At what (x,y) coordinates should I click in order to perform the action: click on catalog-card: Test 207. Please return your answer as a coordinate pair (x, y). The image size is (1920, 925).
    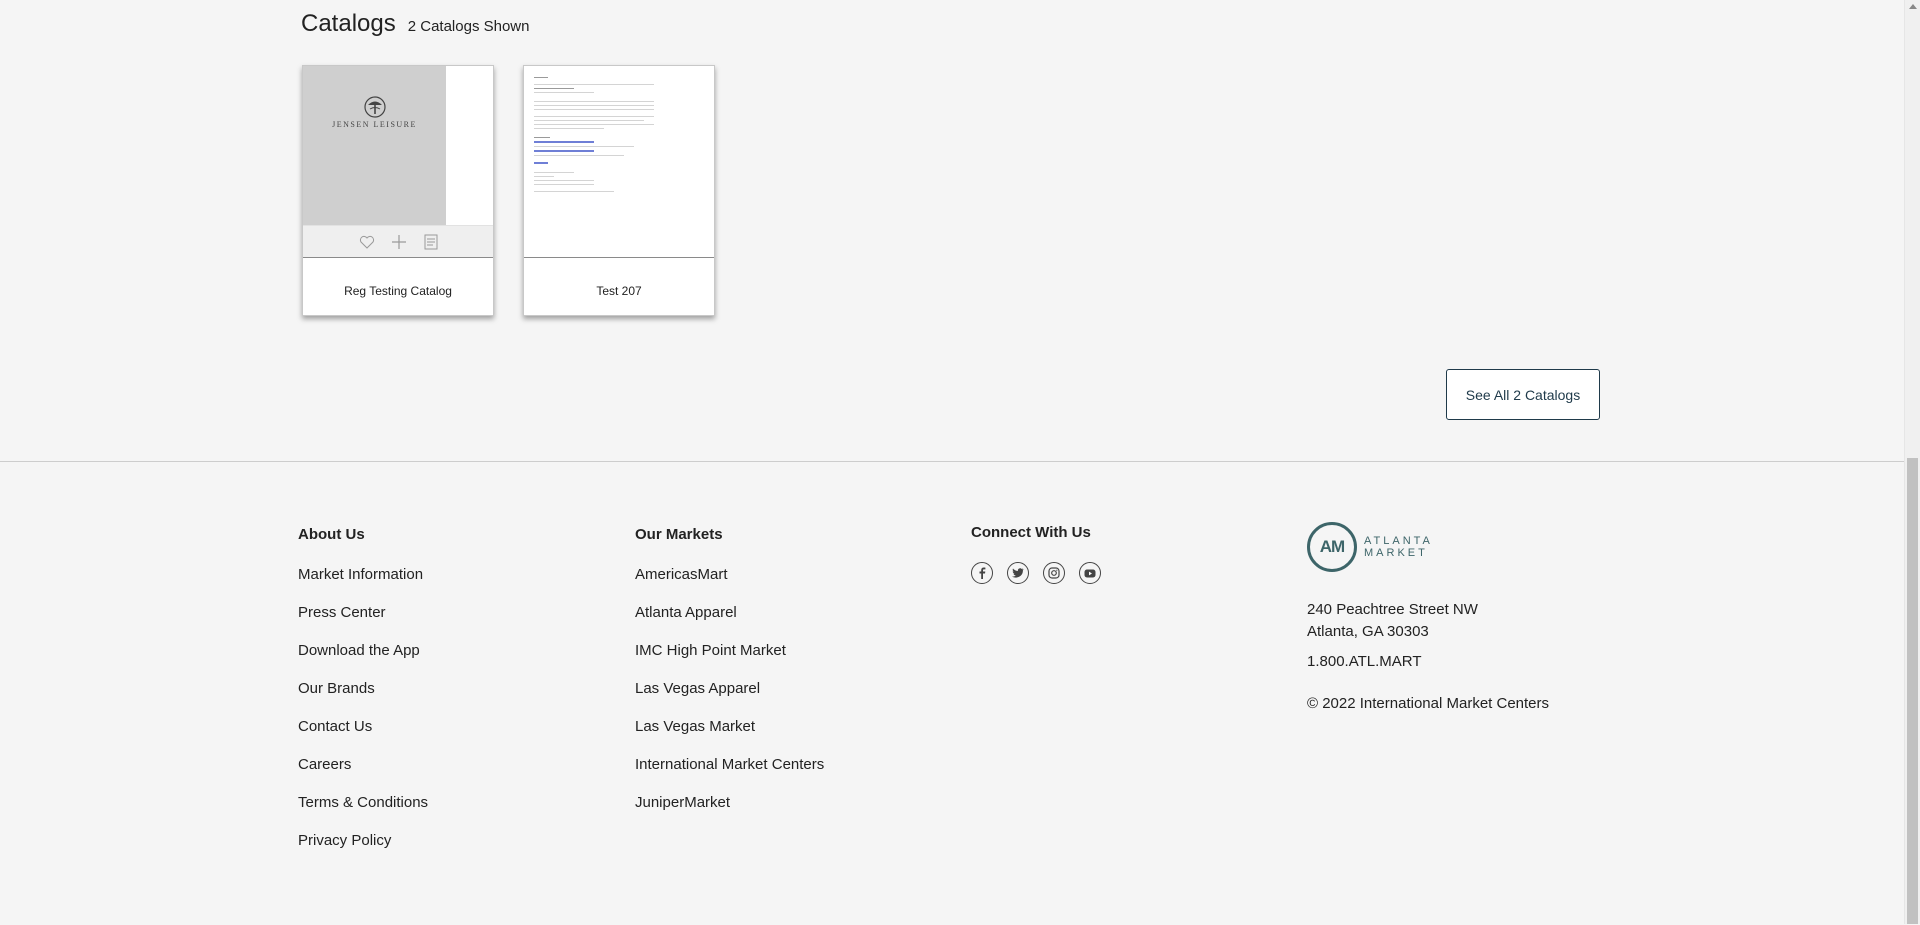
    Looking at the image, I should click on (619, 190).